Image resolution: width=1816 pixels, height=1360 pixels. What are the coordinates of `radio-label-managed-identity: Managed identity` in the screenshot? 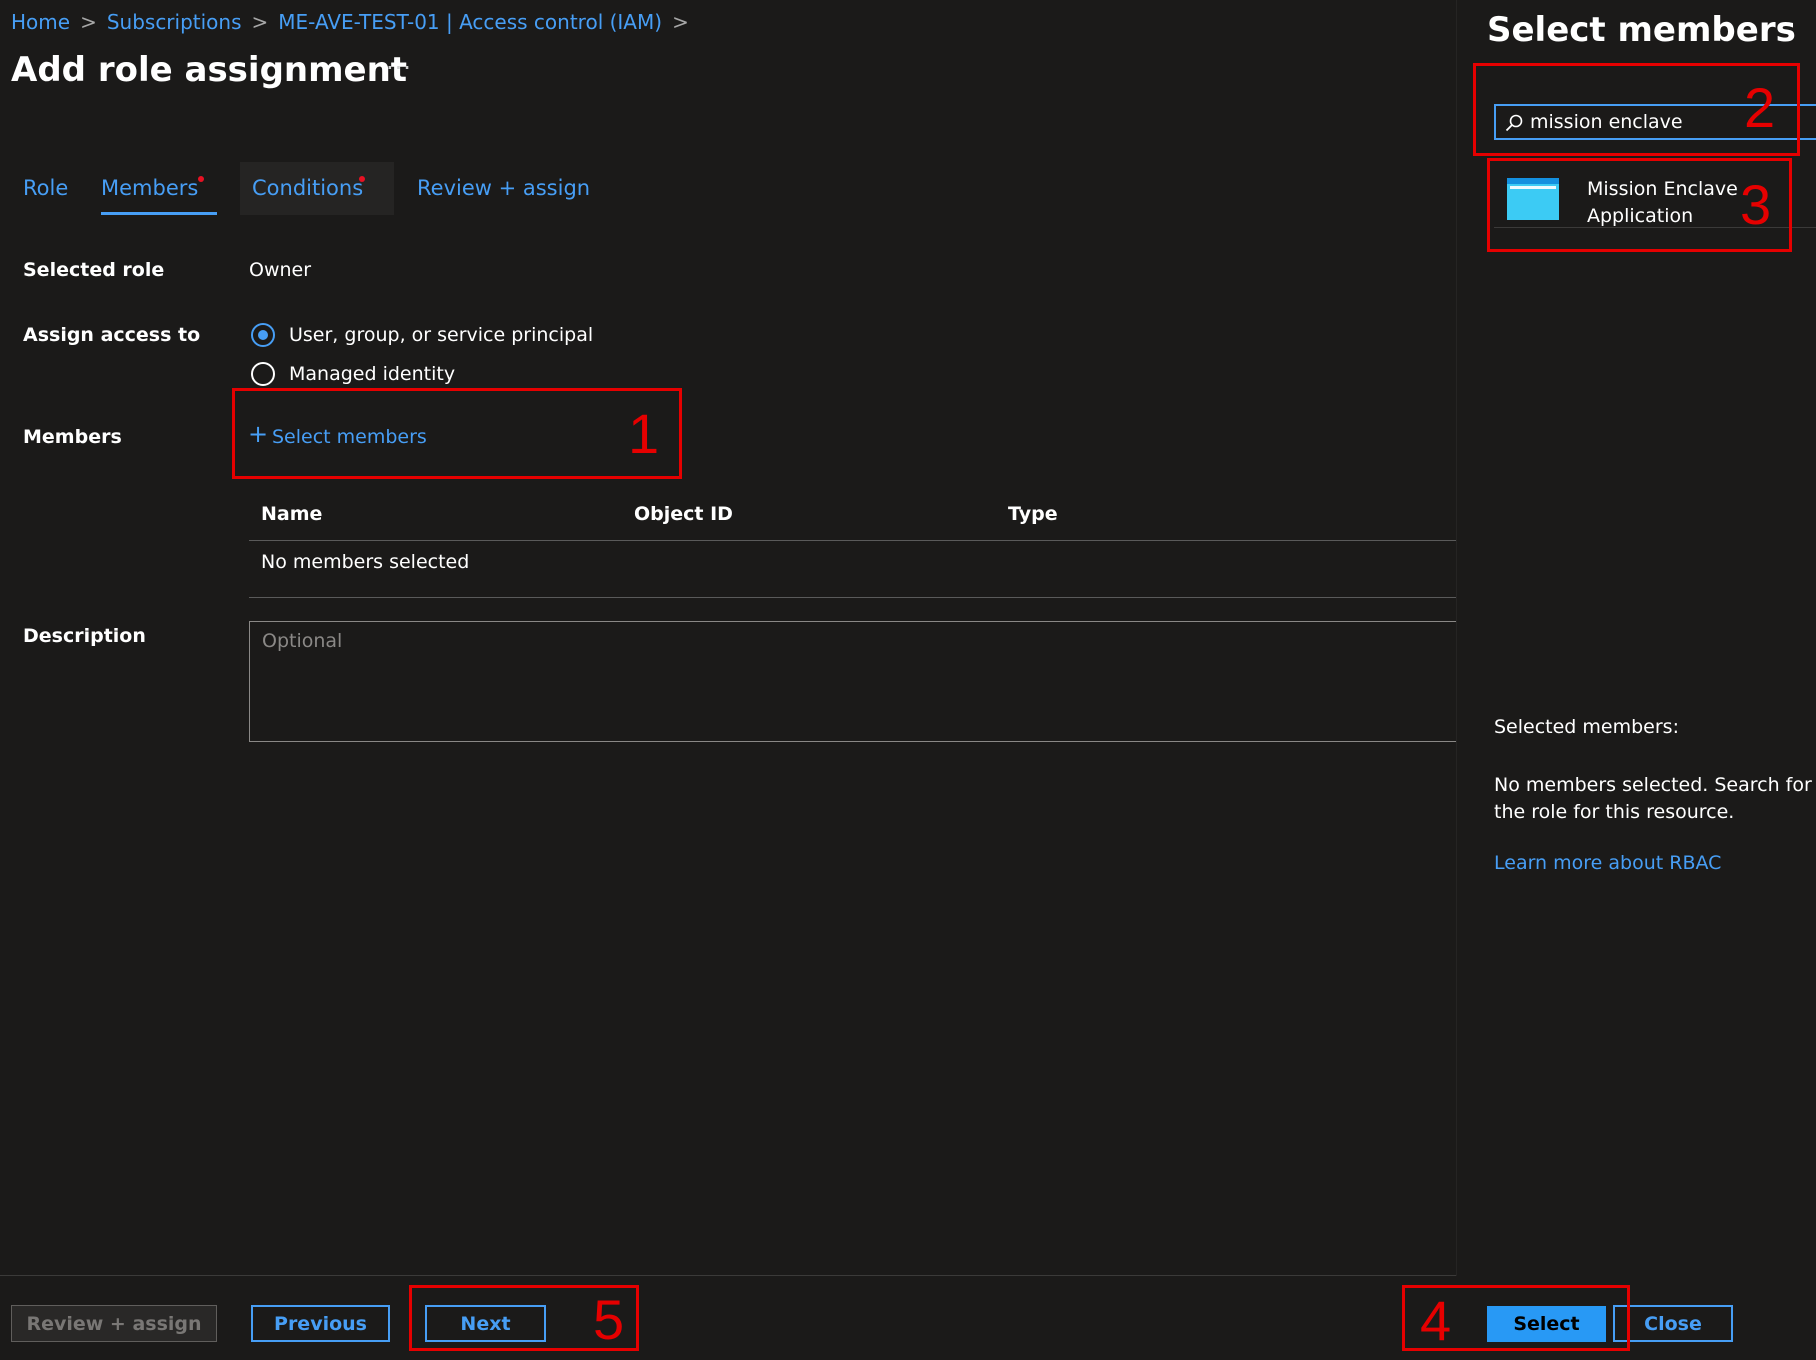 It's located at (372, 374).